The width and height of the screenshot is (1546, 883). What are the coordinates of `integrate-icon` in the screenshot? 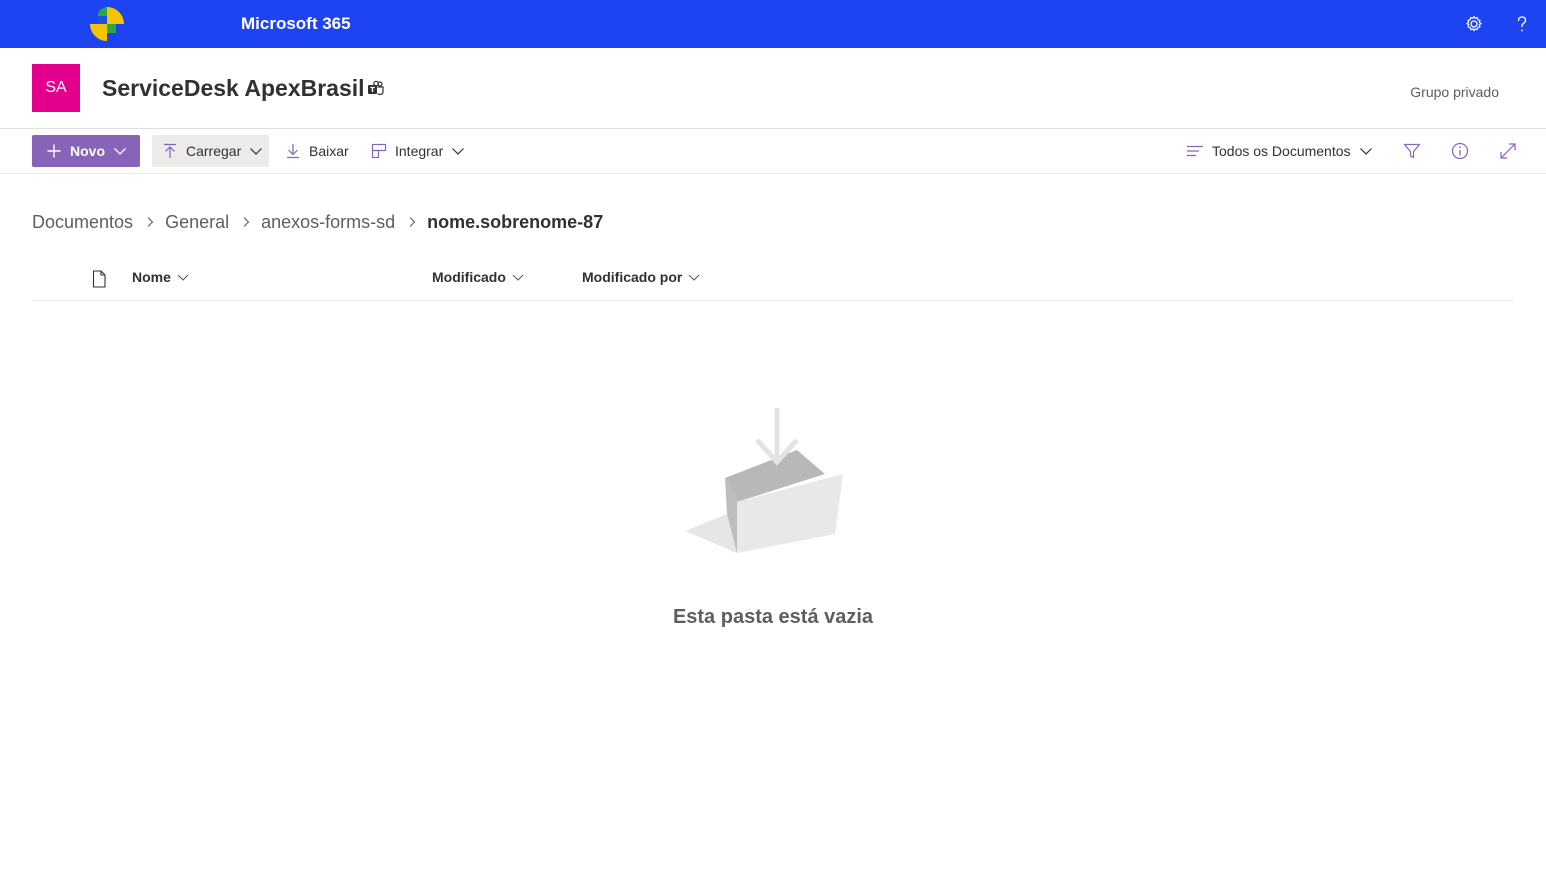 It's located at (379, 151).